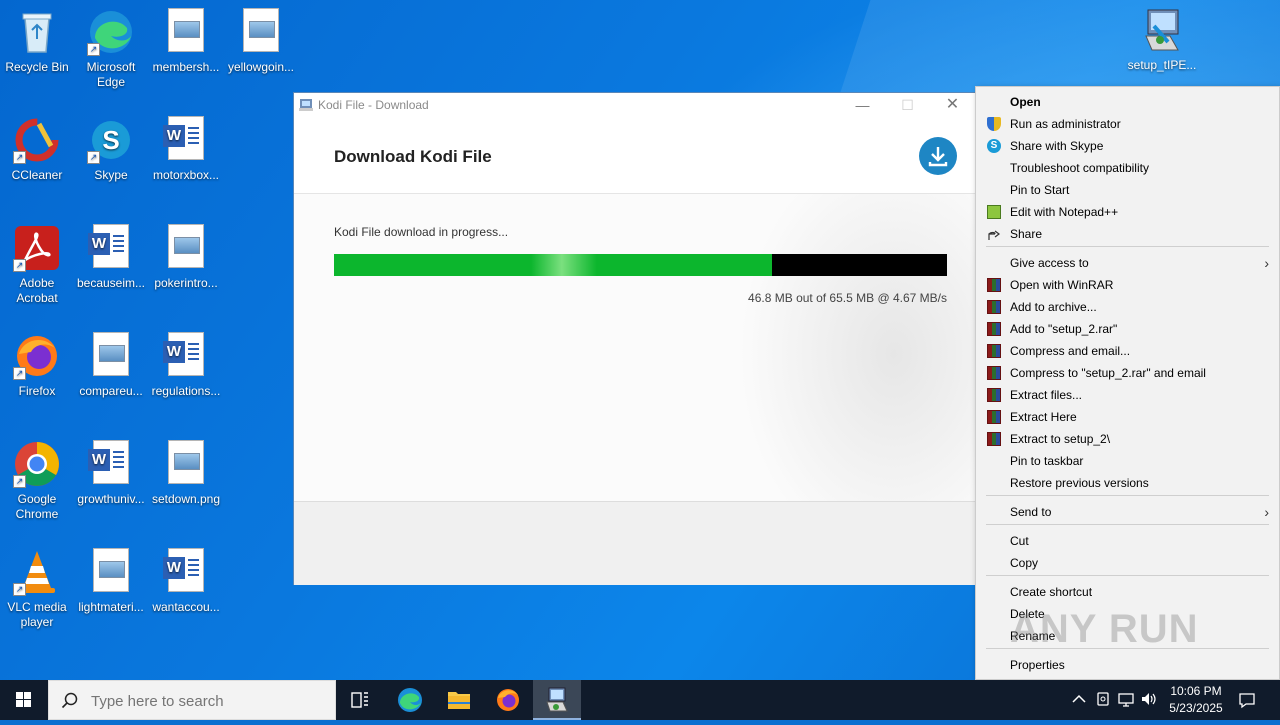 The width and height of the screenshot is (1280, 725). What do you see at coordinates (862, 105) in the screenshot?
I see `minimize-button: —` at bounding box center [862, 105].